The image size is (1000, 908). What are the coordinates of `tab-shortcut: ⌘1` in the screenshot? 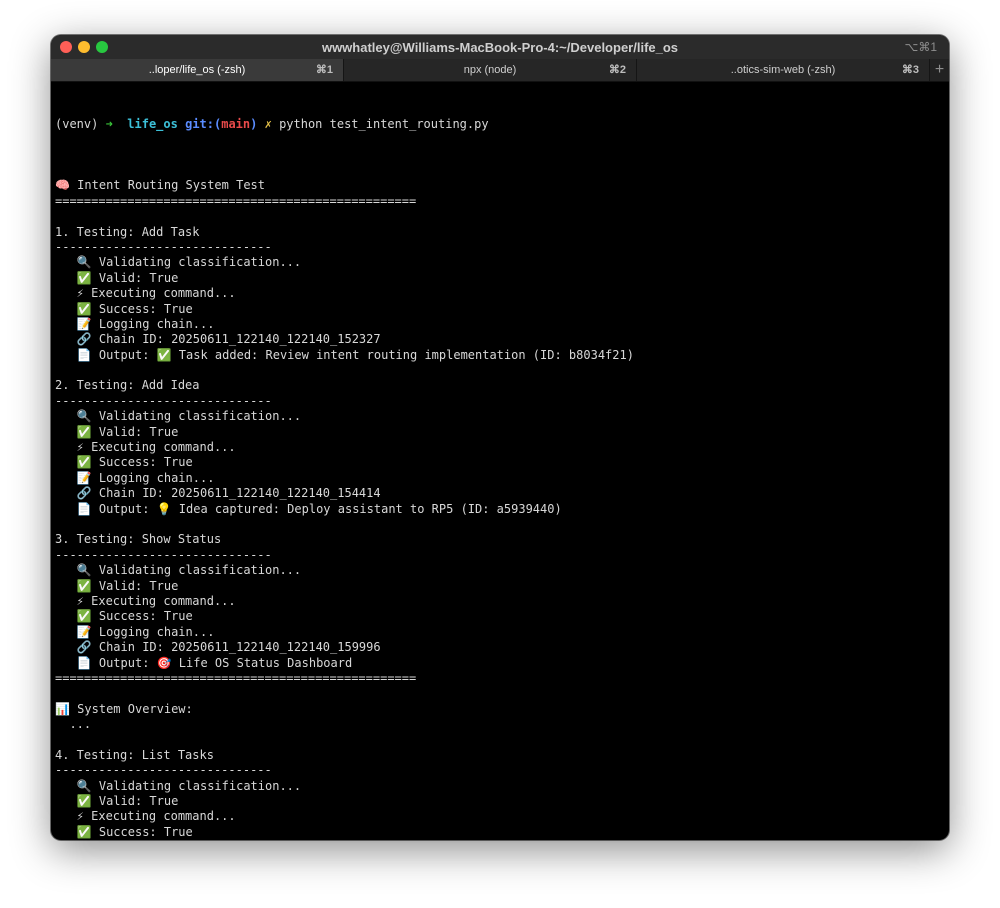 It's located at (324, 70).